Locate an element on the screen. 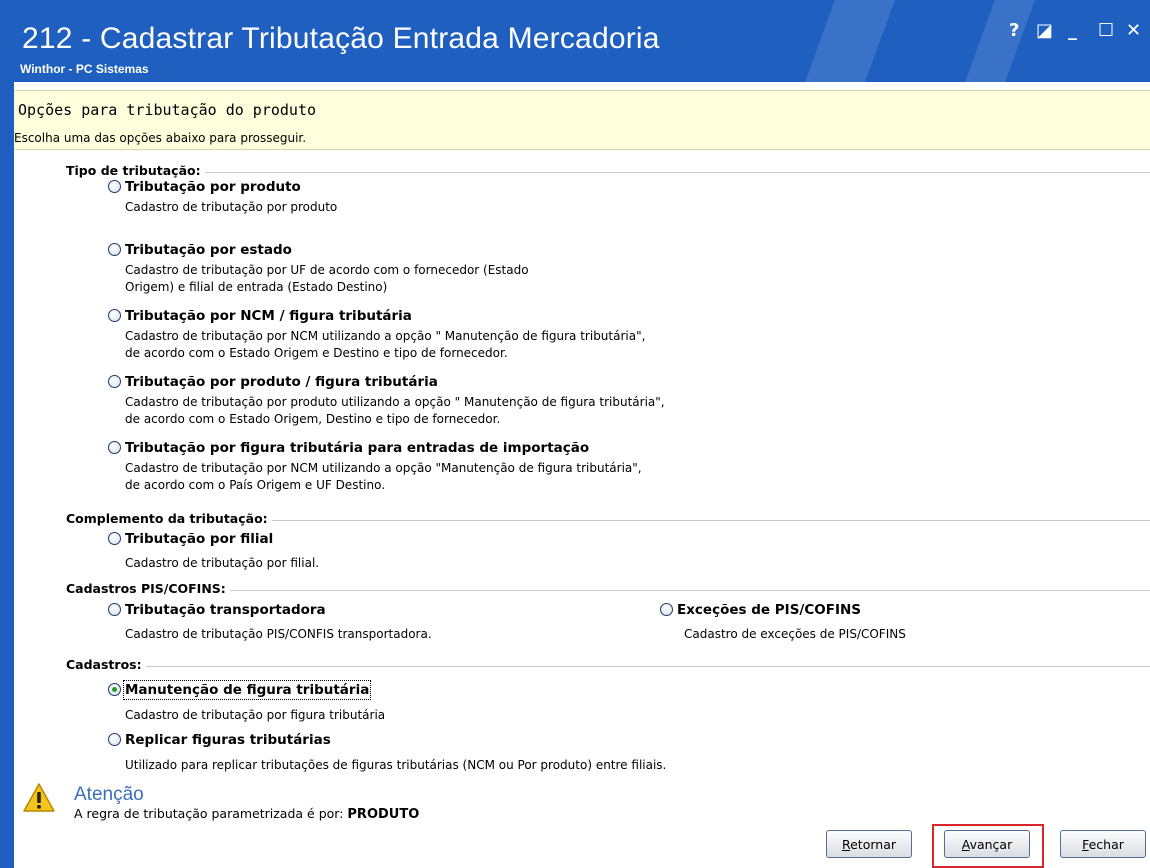 The height and width of the screenshot is (868, 1150). radio-replicar-figuras: Replicar figuras tributárias is located at coordinates (219, 740).